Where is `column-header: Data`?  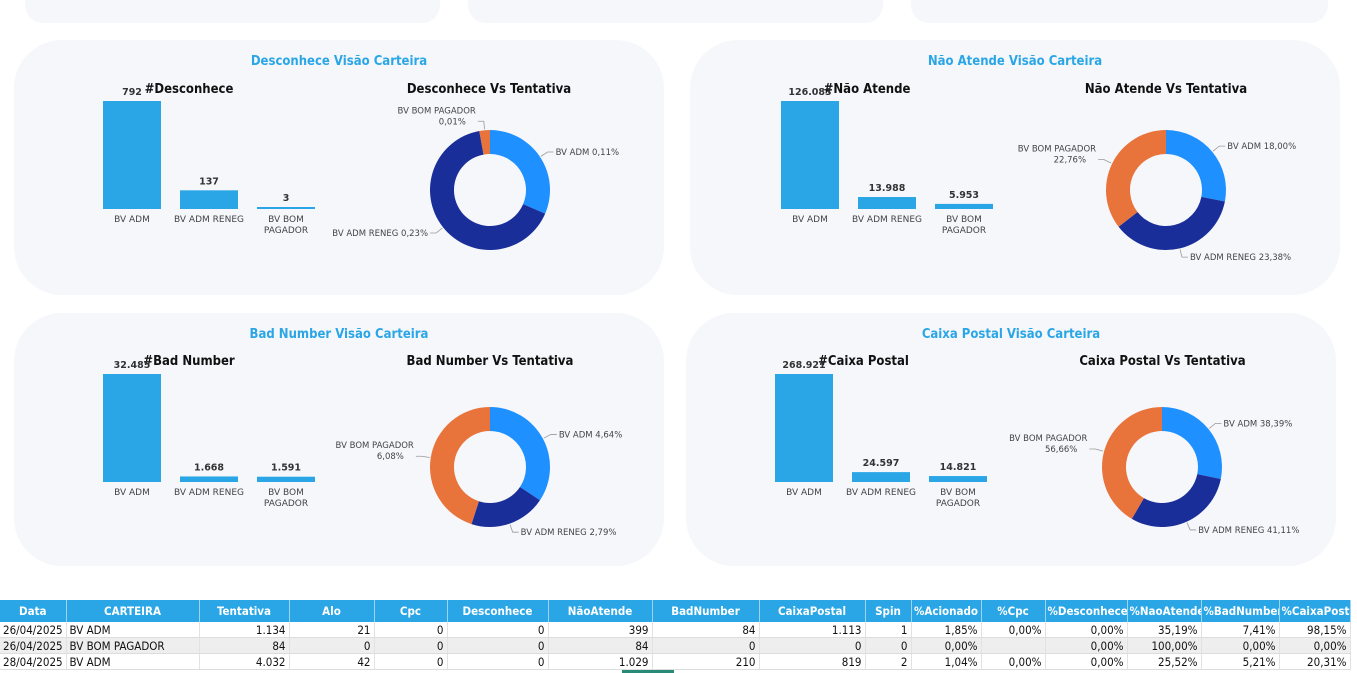 column-header: Data is located at coordinates (33, 611).